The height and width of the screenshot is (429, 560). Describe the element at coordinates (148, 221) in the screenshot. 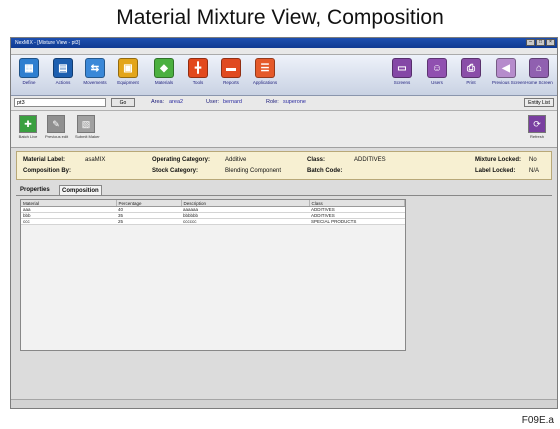

I see `cell-percentage: 25` at that location.